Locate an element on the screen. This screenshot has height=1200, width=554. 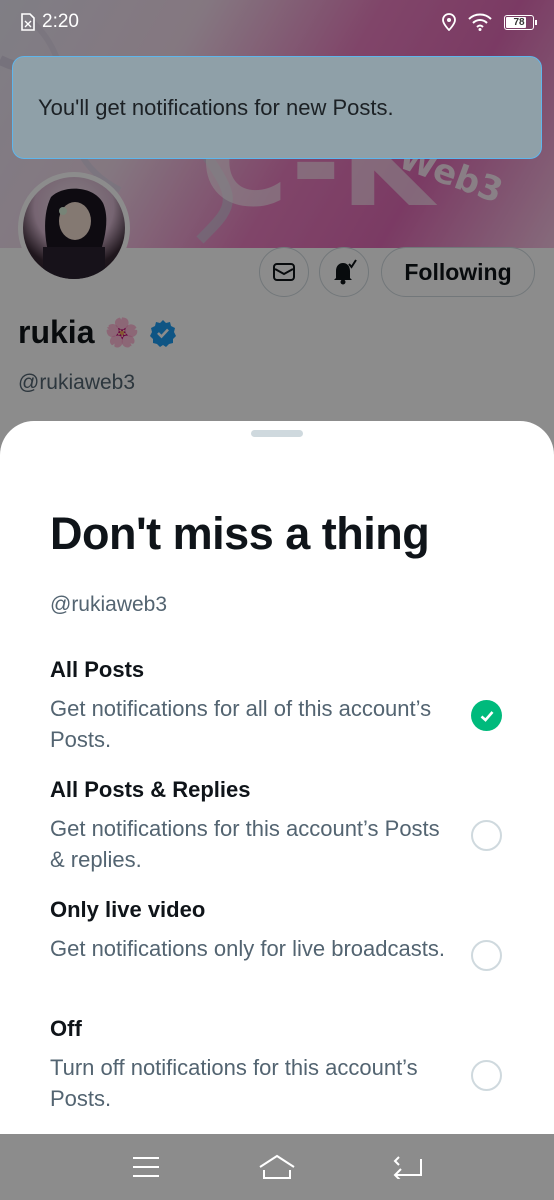
back-button is located at coordinates (408, 1167).